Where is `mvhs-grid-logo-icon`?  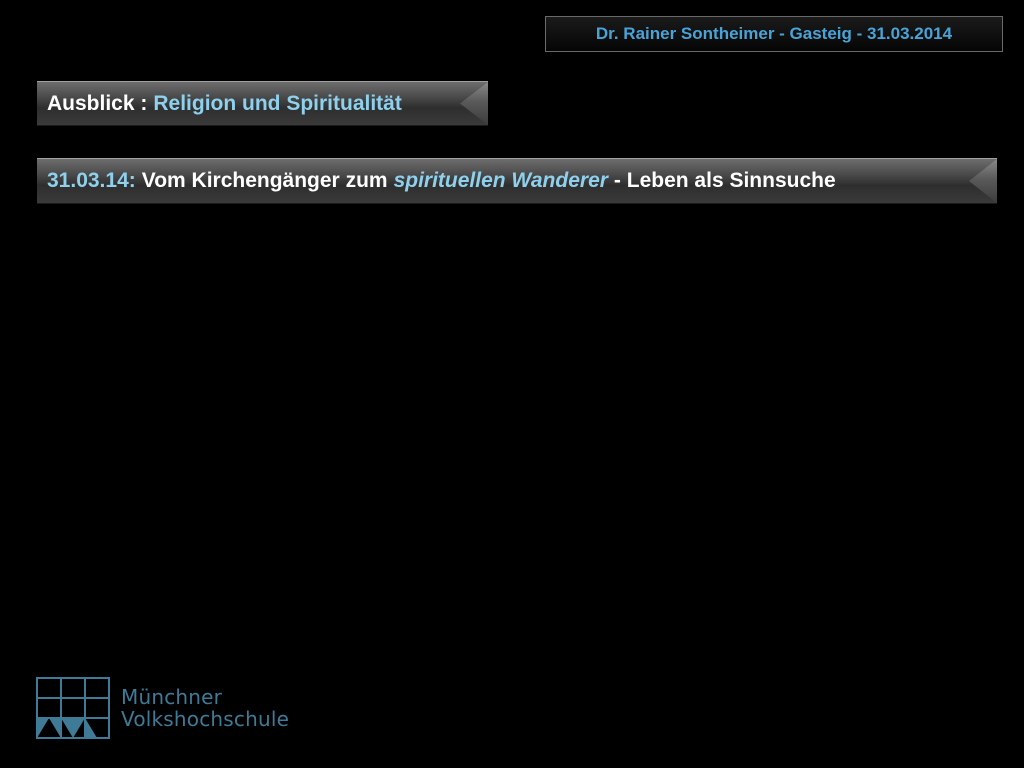 mvhs-grid-logo-icon is located at coordinates (73, 708).